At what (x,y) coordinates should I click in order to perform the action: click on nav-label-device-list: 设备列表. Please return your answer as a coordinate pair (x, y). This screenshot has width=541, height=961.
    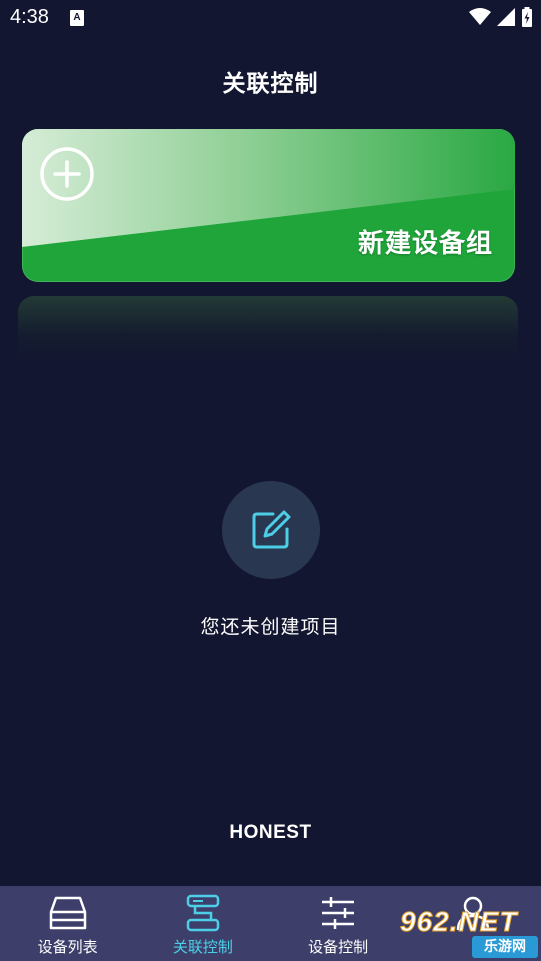
    Looking at the image, I should click on (67, 947).